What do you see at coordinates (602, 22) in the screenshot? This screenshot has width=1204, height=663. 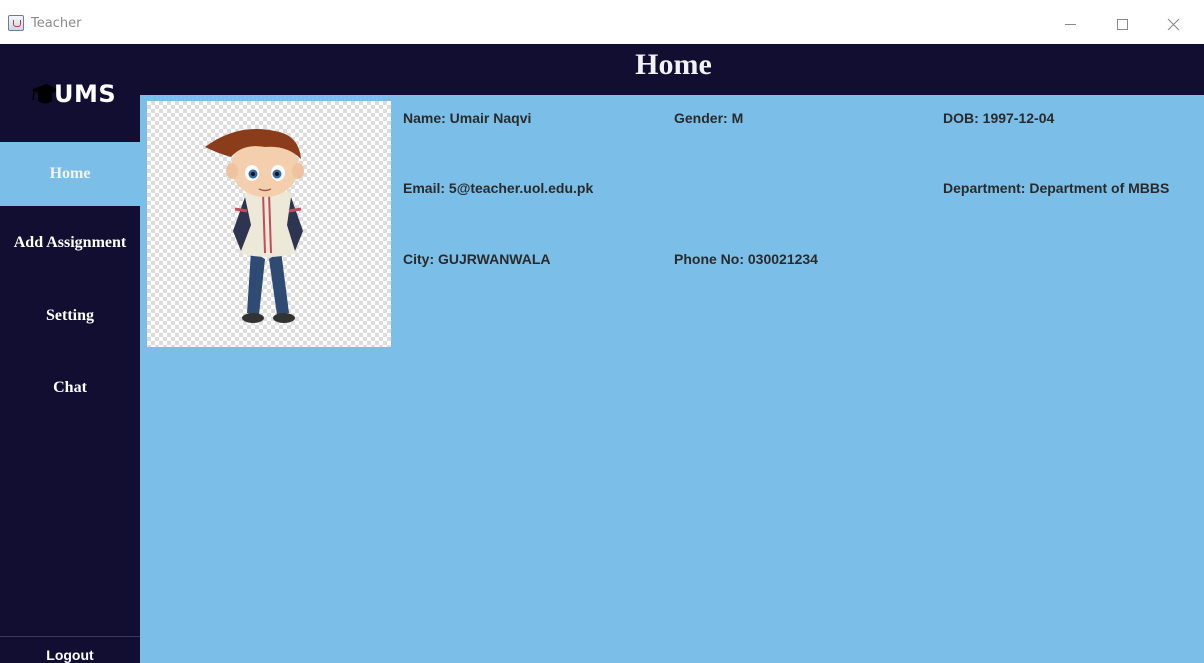 I see `window-titlebar: Teacher` at bounding box center [602, 22].